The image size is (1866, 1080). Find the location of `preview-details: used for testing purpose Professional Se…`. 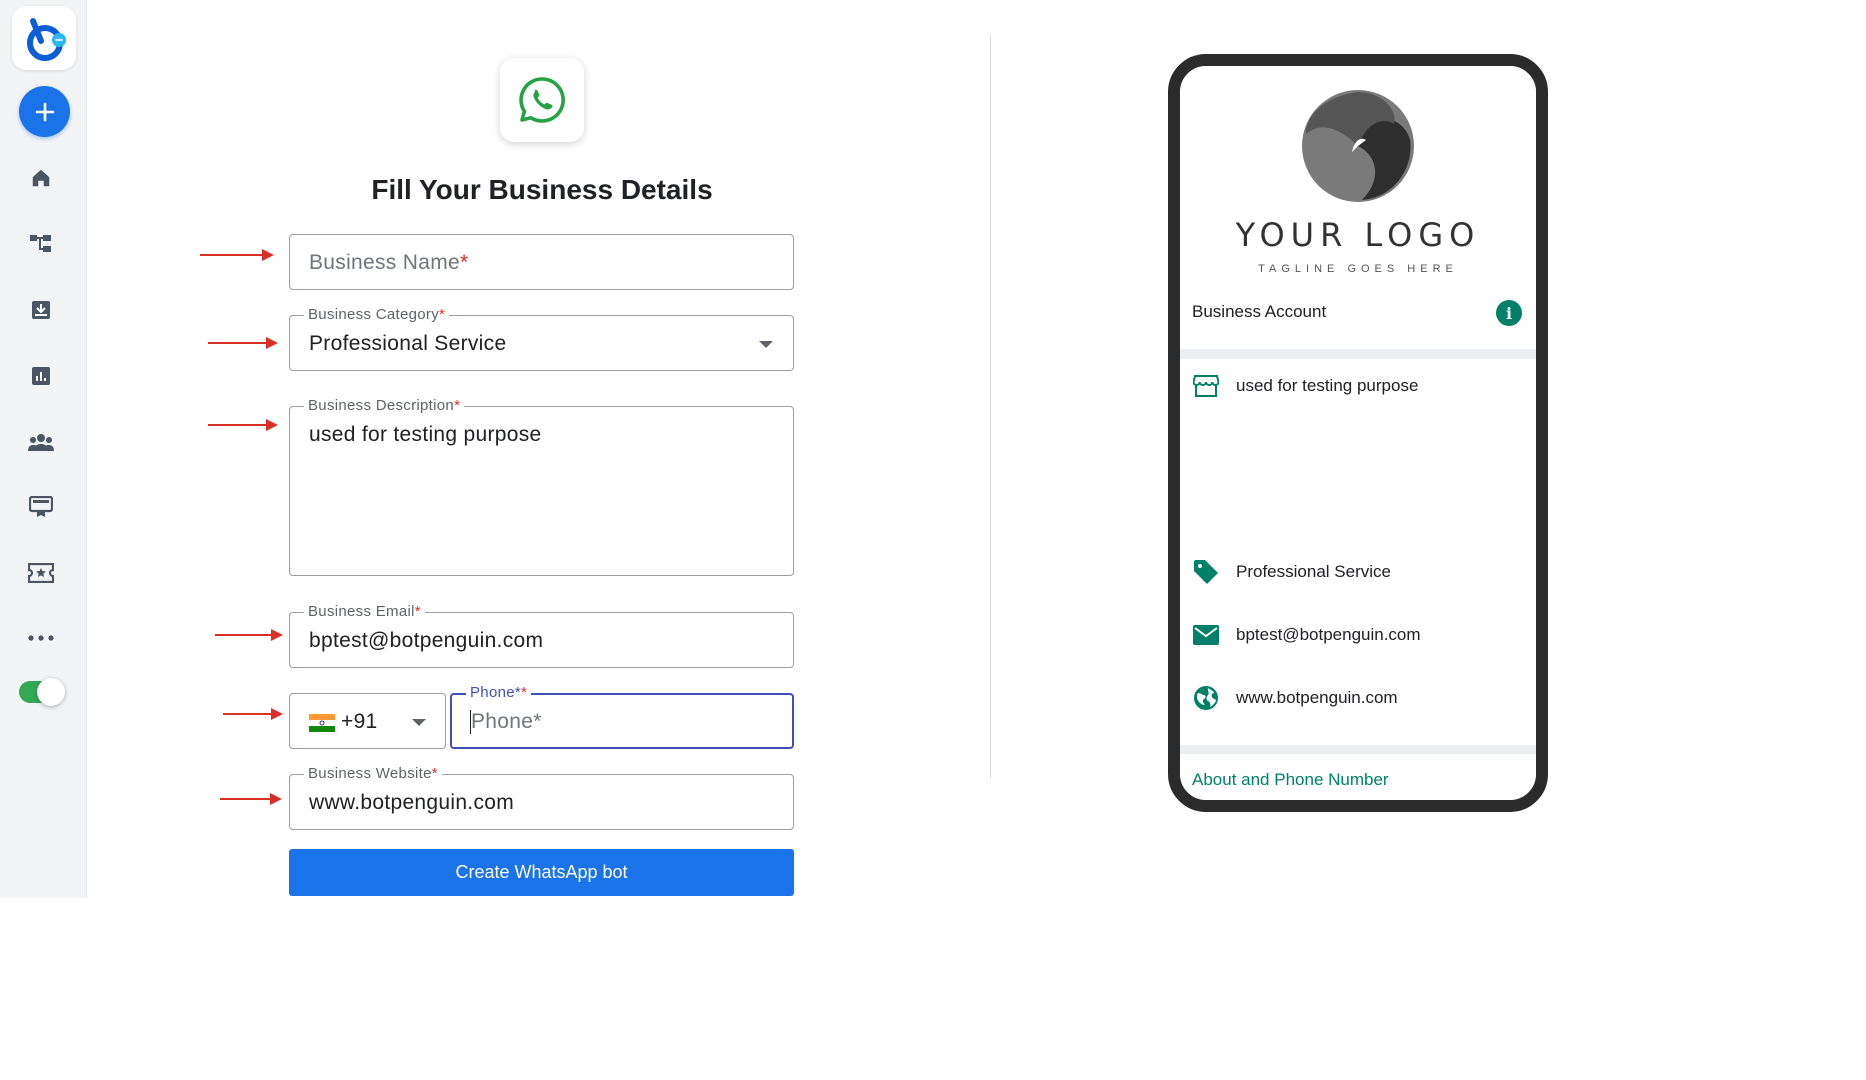

preview-details: used for testing purpose Professional Se… is located at coordinates (1358, 552).